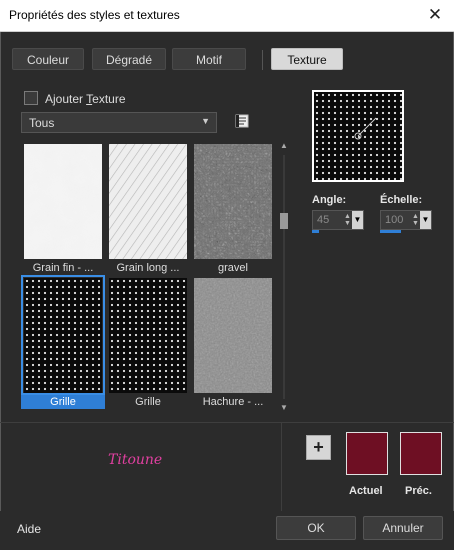 The height and width of the screenshot is (550, 454). Describe the element at coordinates (66, 99) in the screenshot. I see `add-texture-prefix: Ajouter` at that location.